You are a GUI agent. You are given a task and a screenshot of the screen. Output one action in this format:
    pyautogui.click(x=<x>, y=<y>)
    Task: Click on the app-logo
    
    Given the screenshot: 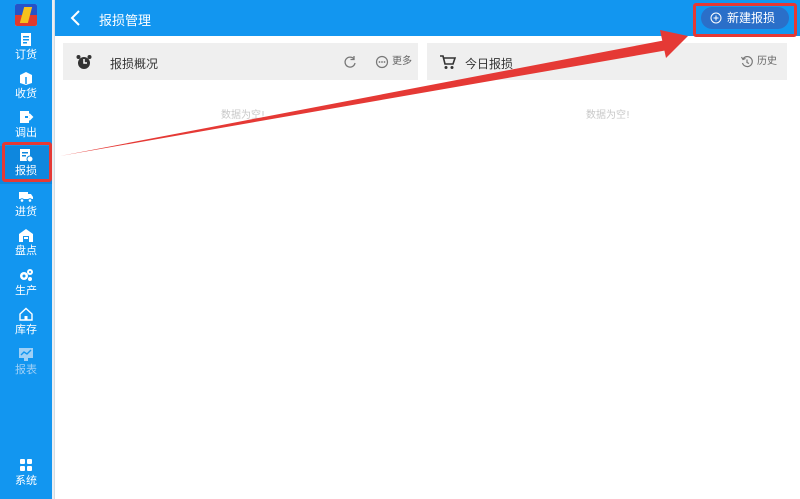 What is the action you would take?
    pyautogui.click(x=26, y=15)
    